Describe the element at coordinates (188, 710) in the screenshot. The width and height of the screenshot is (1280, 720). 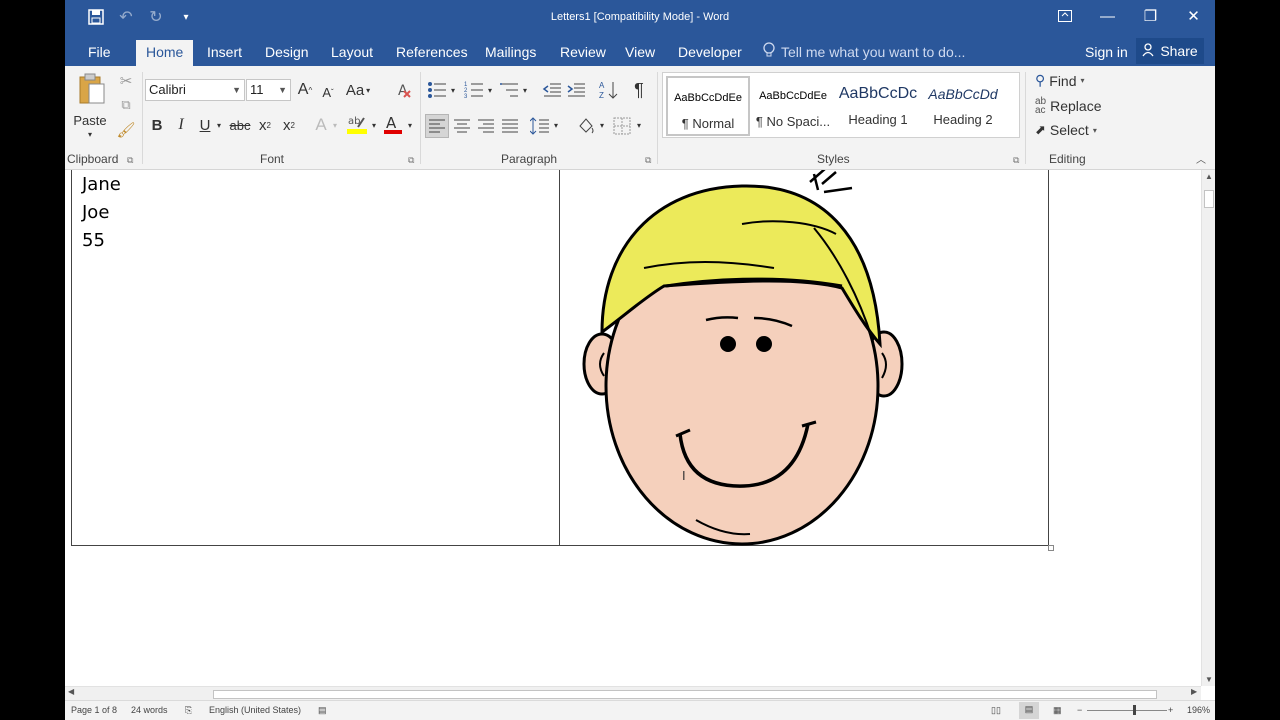
I see `proofing-icon: ⎘` at that location.